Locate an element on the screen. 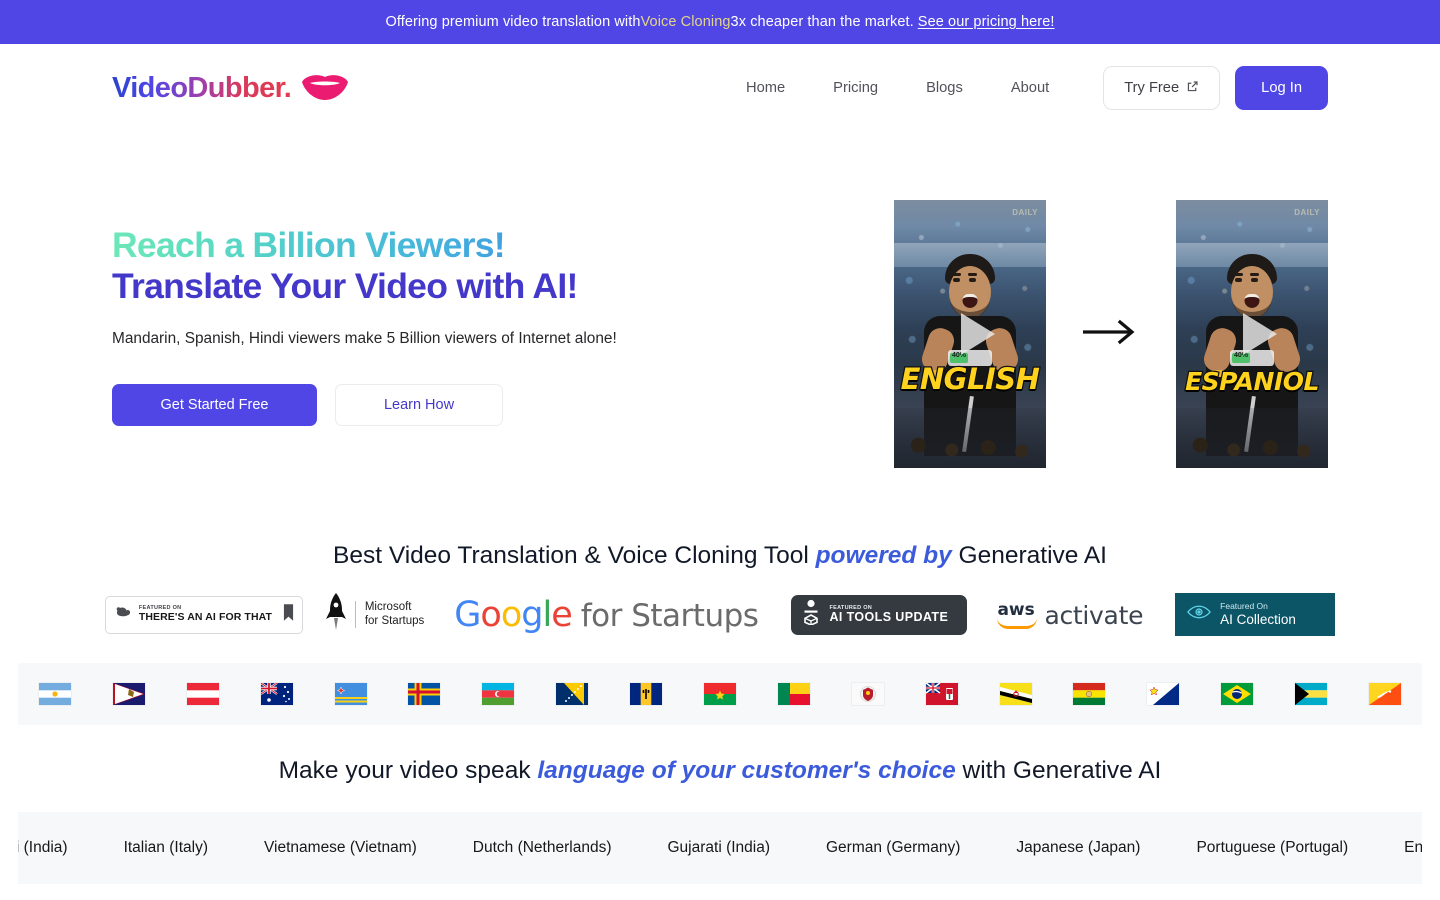 This screenshot has width=1440, height=900. language-heading-before: Make your video speak is located at coordinates (408, 770).